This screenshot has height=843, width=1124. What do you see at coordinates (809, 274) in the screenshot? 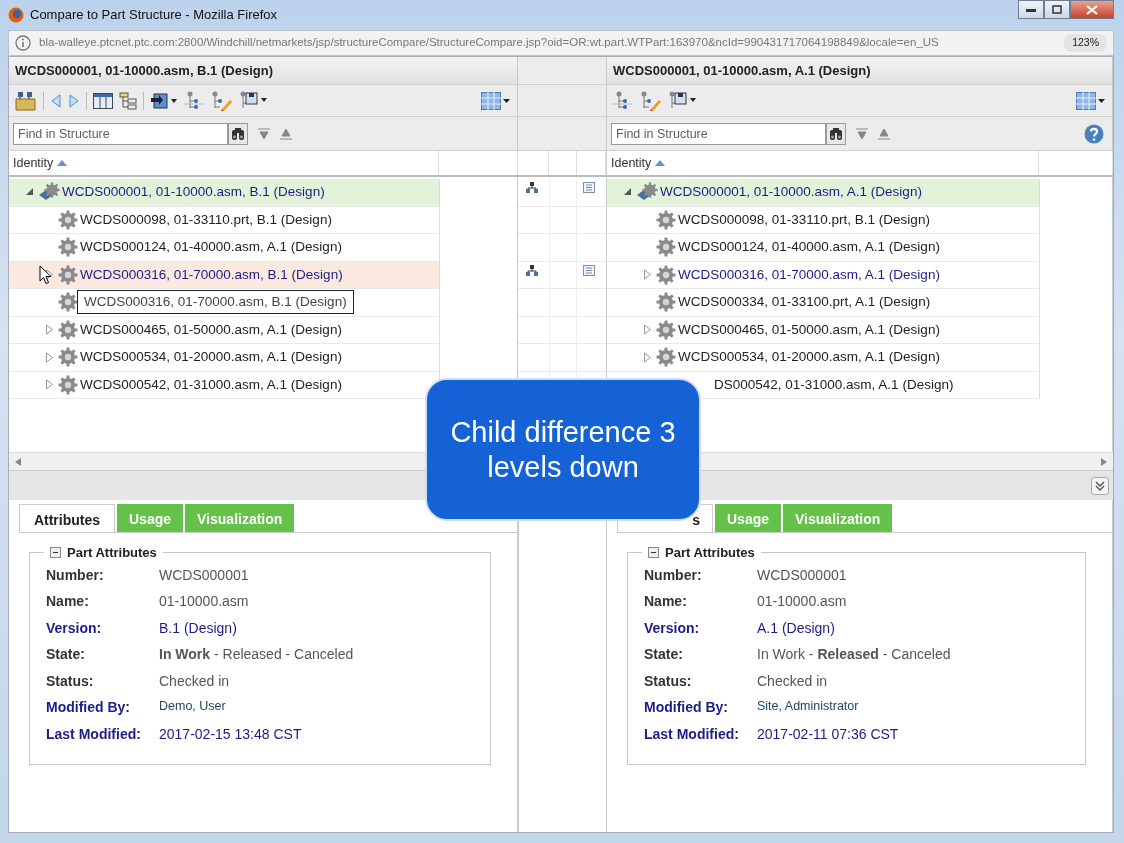
I see `part-link: WCDS000316, 01-70000.asm, A.1 (Design)` at bounding box center [809, 274].